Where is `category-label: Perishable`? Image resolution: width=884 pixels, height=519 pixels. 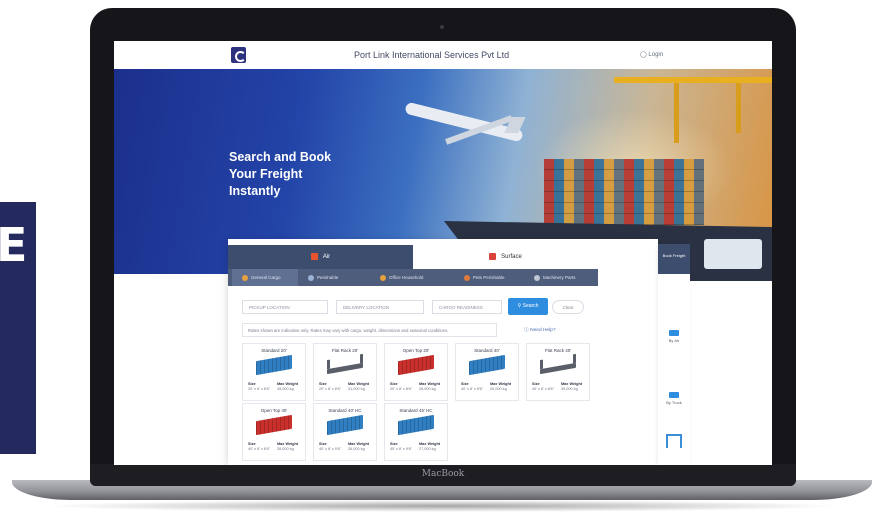
category-label: Perishable is located at coordinates (328, 277).